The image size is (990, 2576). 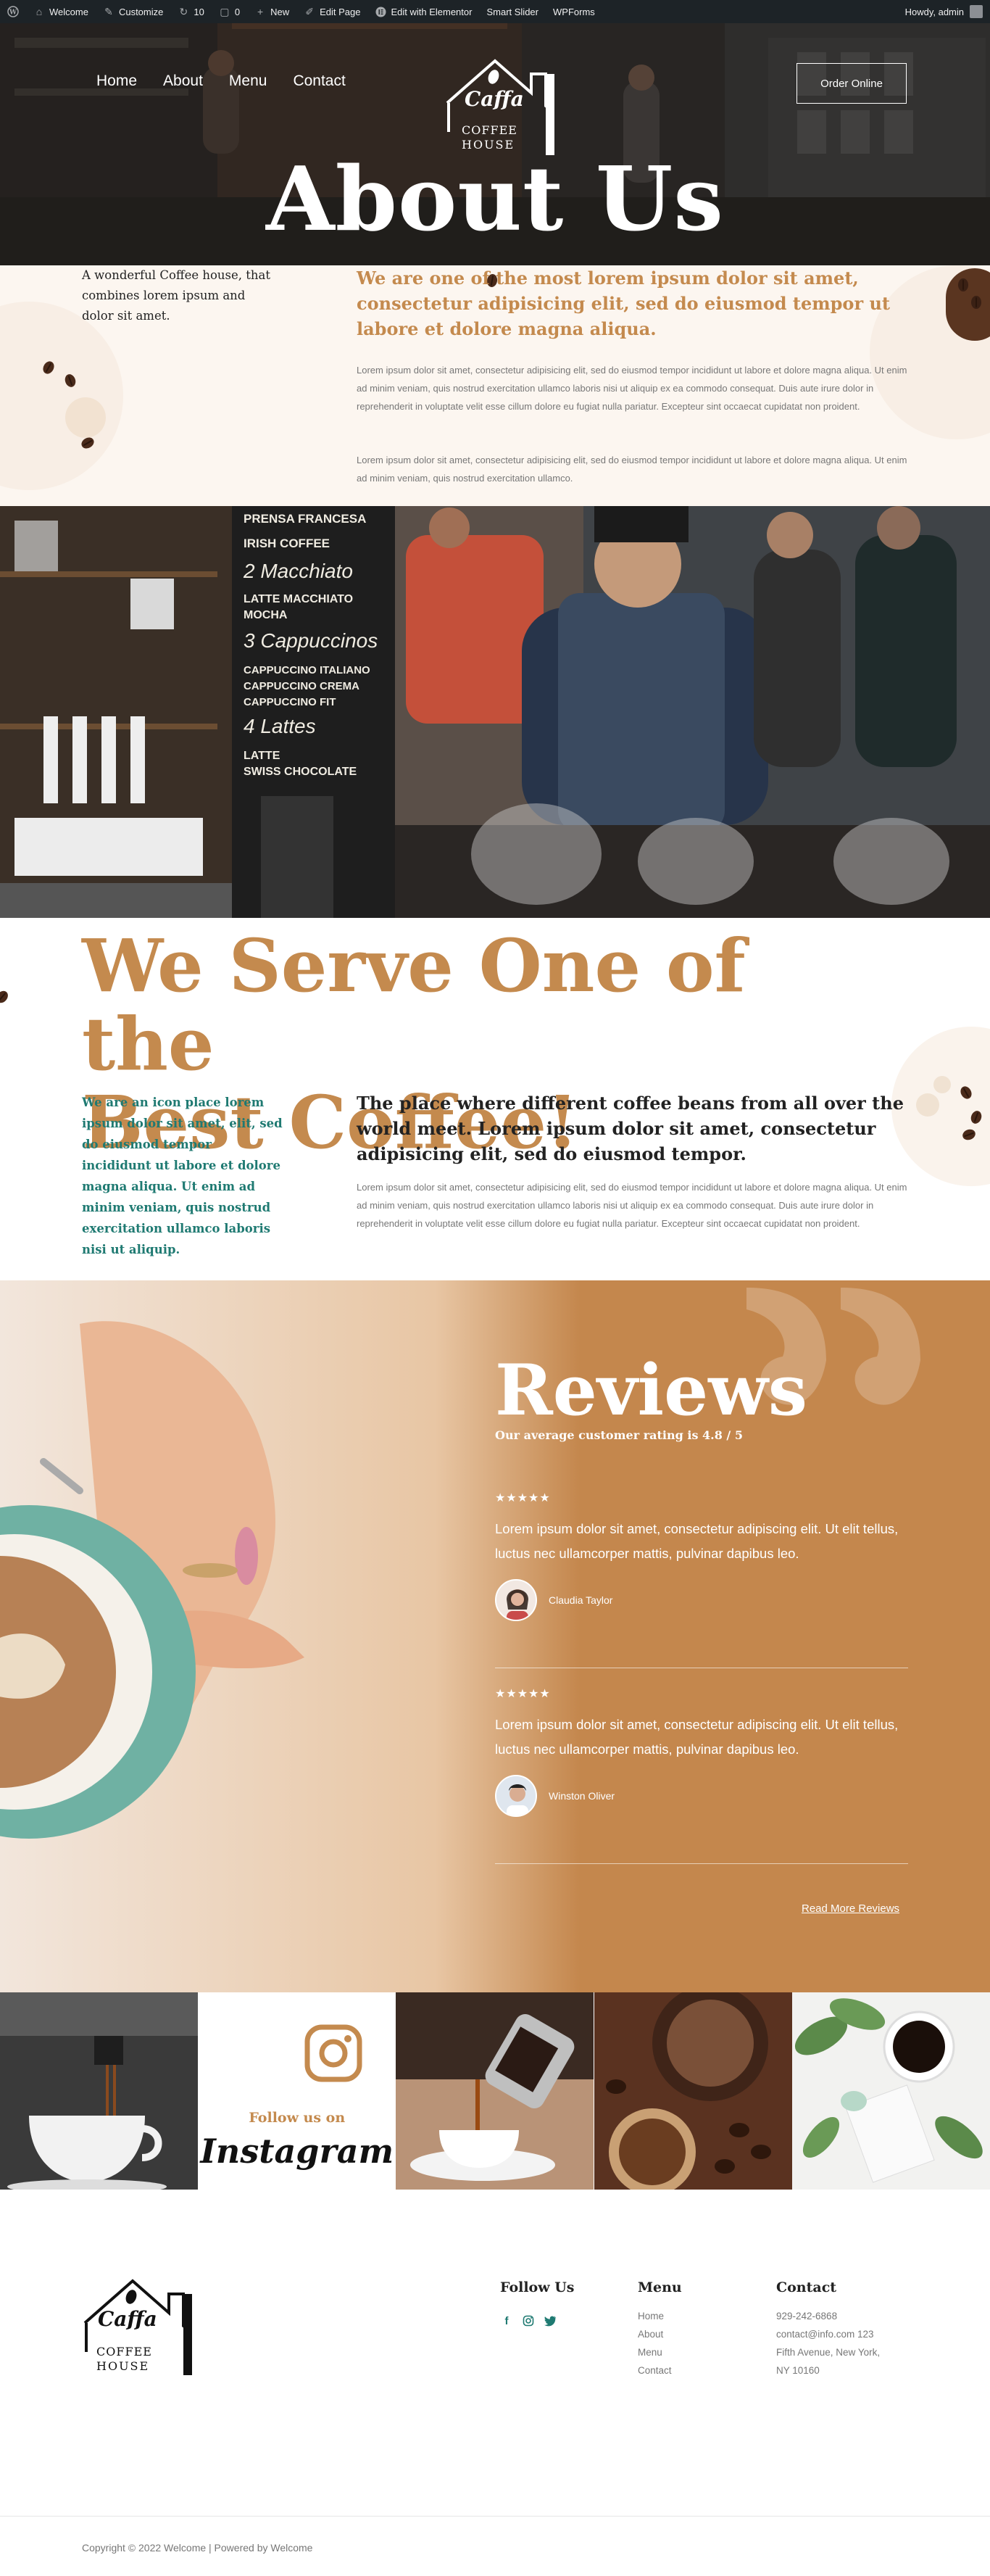 I want to click on admin-bar-wordpress: W, so click(x=13, y=12).